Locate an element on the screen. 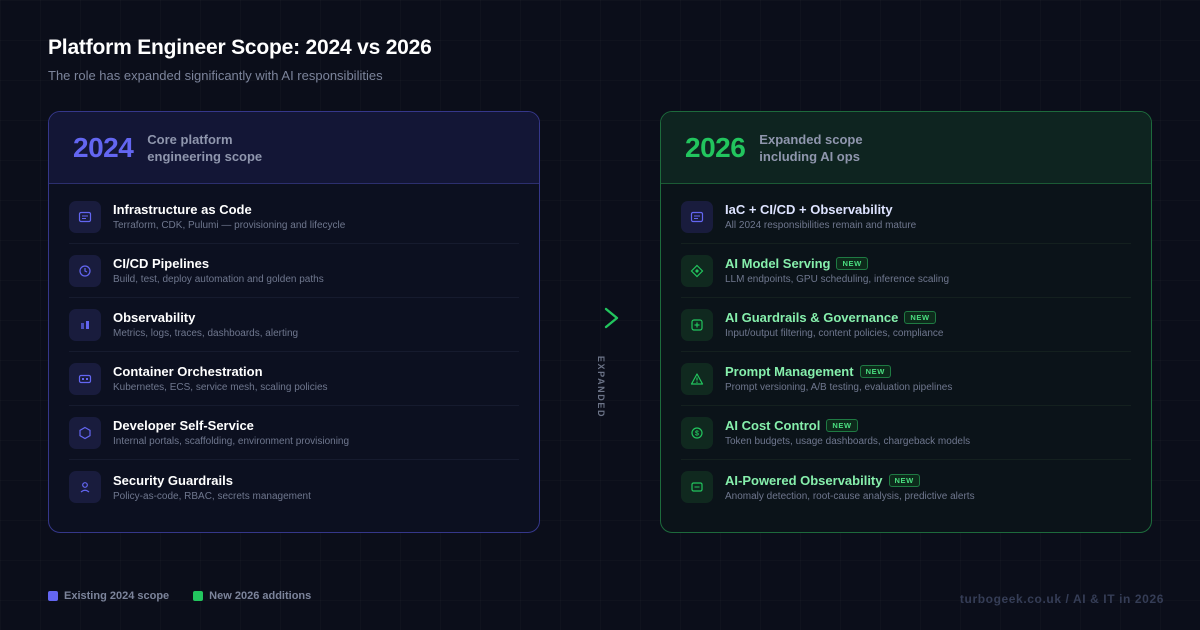 The height and width of the screenshot is (630, 1200). legend-item-new: New 2026 additions is located at coordinates (252, 596).